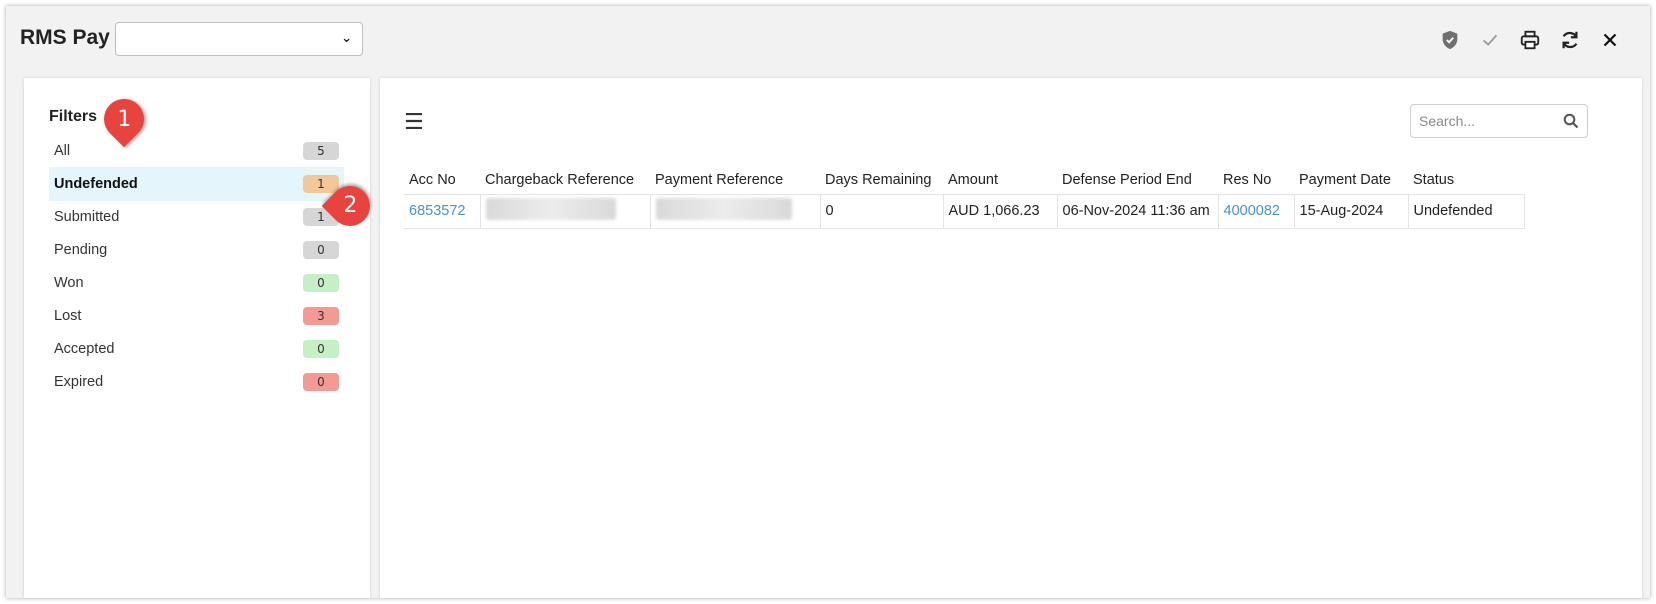 The height and width of the screenshot is (604, 1656). I want to click on days-remaining-cell: 0, so click(882, 211).